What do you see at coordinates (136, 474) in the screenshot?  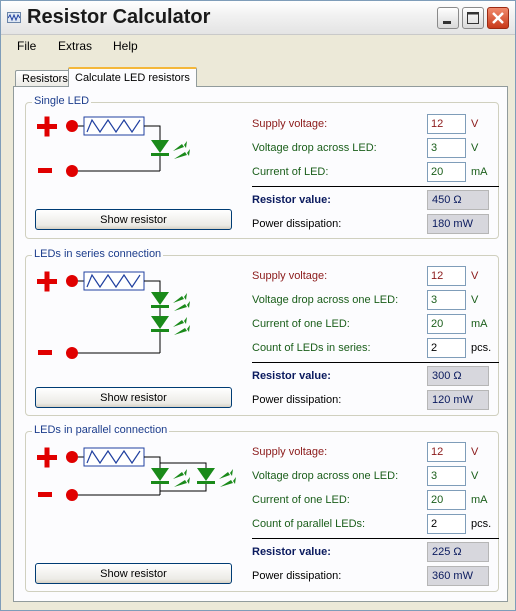 I see `circuit-parallel-leds` at bounding box center [136, 474].